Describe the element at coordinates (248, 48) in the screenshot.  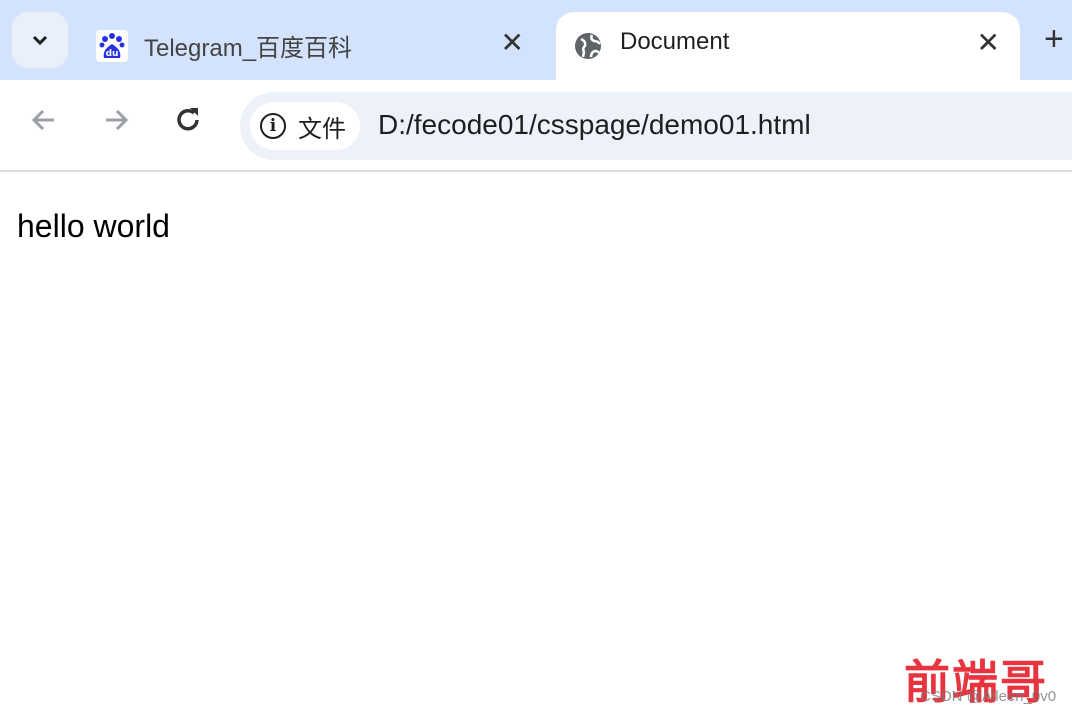
I see `tab-title: Telegram_百度百科` at that location.